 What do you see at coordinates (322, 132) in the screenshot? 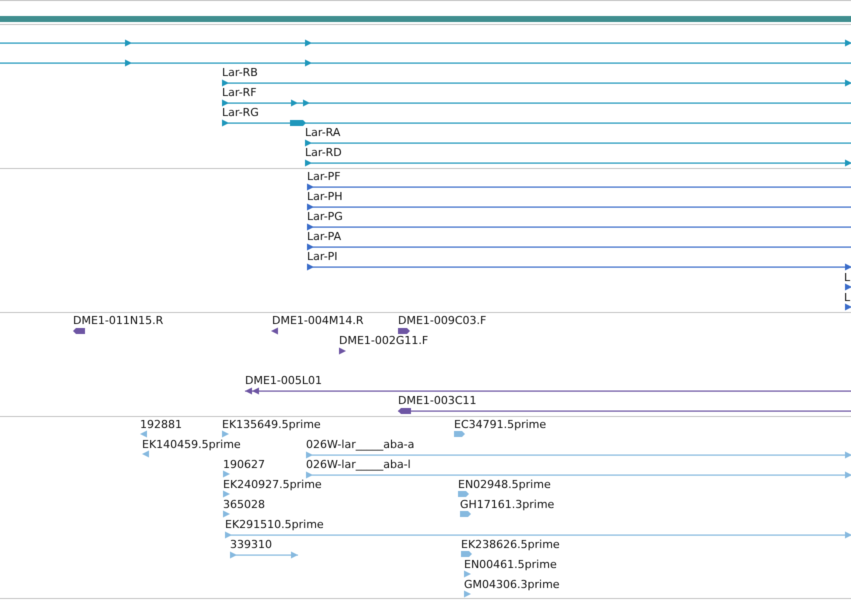
I see `feature-label: Lar-RA` at bounding box center [322, 132].